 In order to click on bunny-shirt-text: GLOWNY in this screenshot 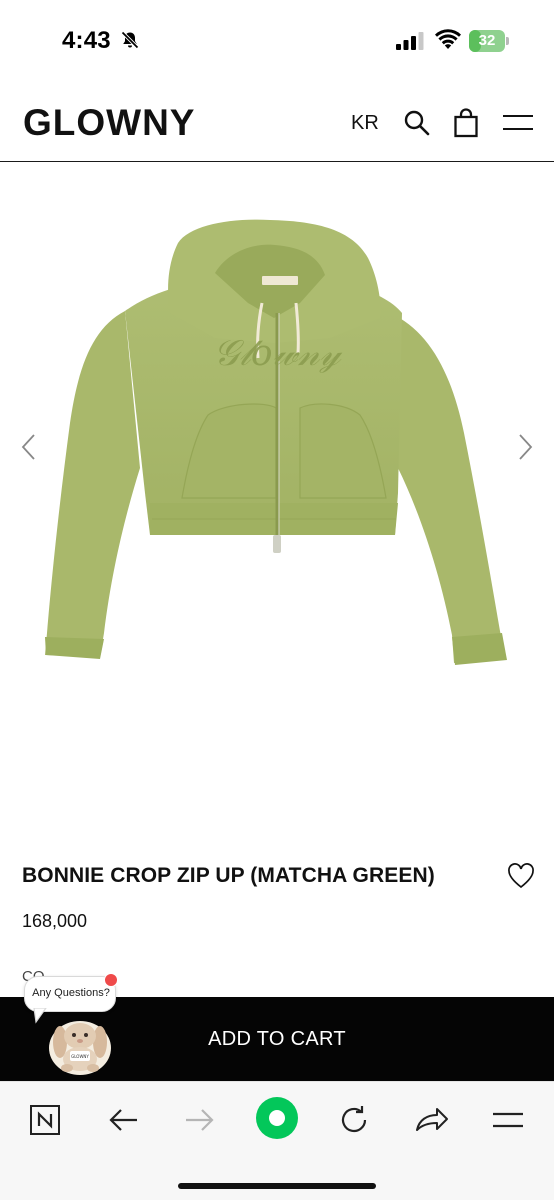, I will do `click(80, 1056)`.